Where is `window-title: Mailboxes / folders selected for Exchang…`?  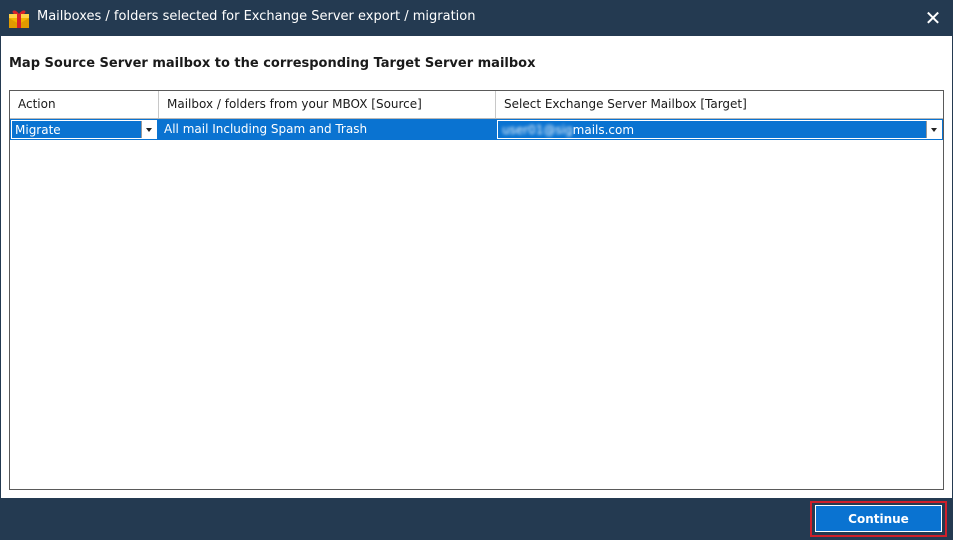
window-title: Mailboxes / folders selected for Exchang… is located at coordinates (256, 16).